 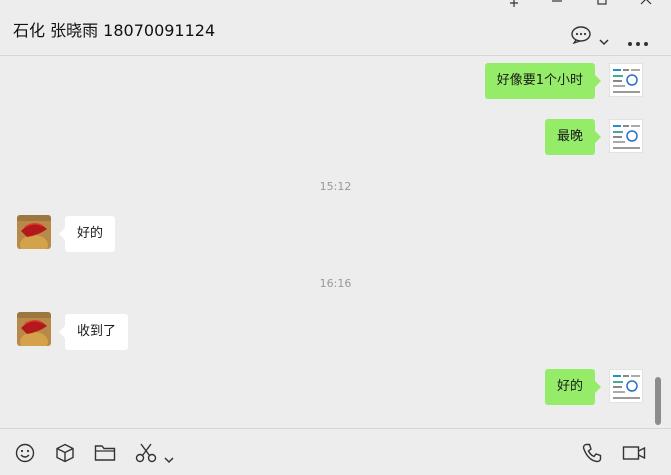 I want to click on emoji-icon, so click(x=25, y=455).